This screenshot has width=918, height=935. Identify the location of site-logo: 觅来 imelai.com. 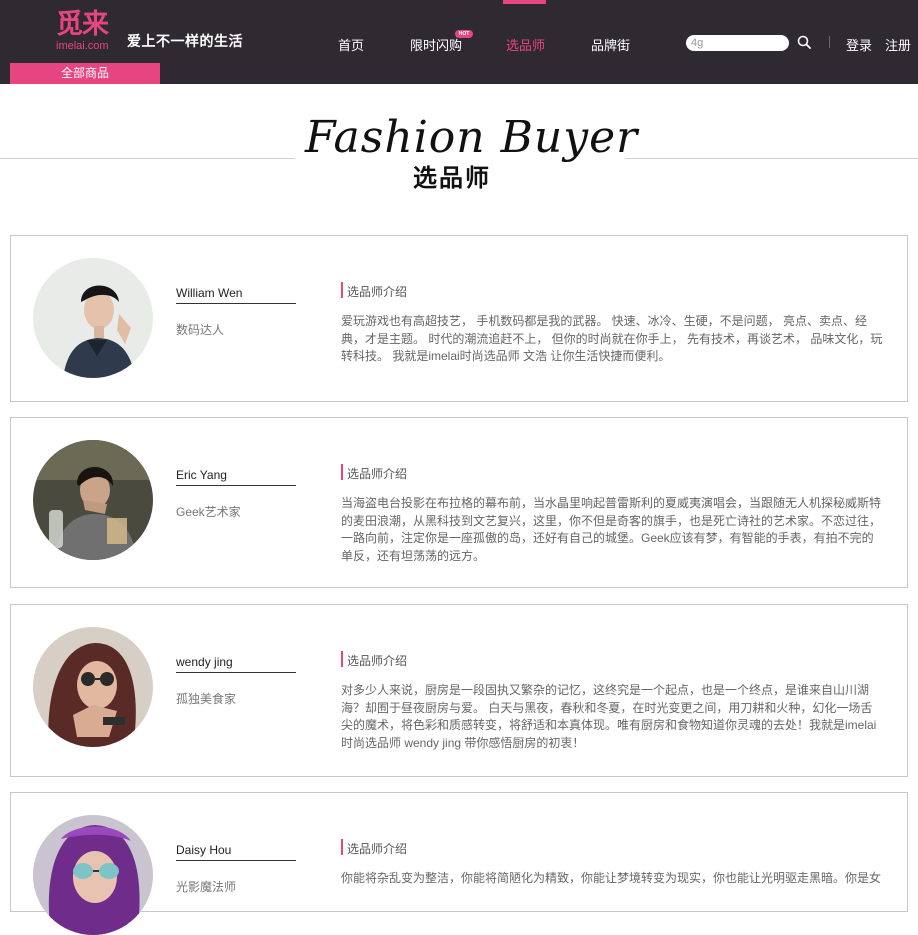
(89, 31).